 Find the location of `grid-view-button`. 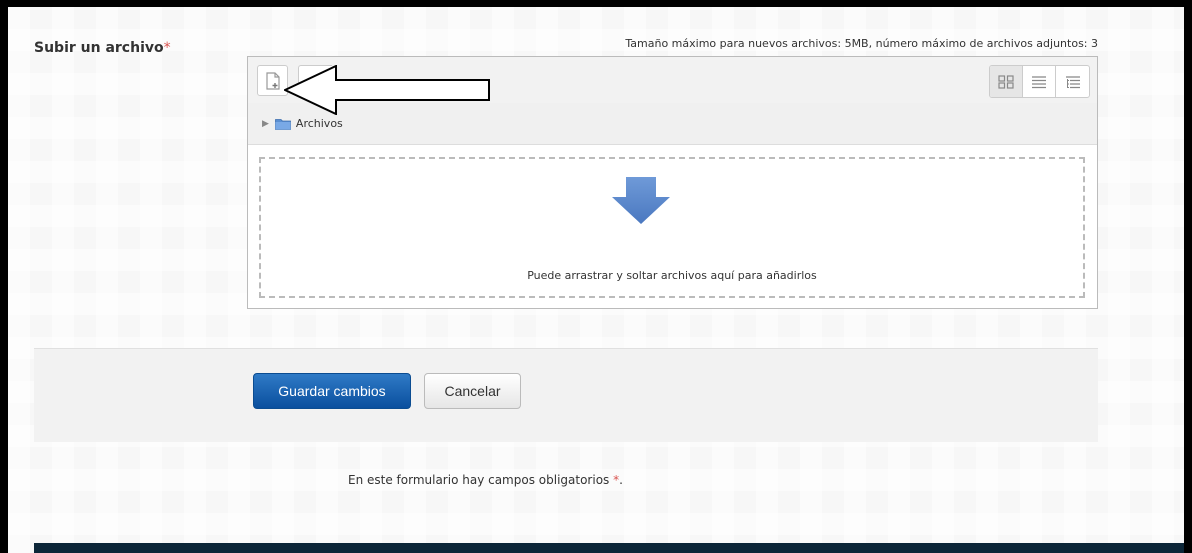

grid-view-button is located at coordinates (1006, 81).